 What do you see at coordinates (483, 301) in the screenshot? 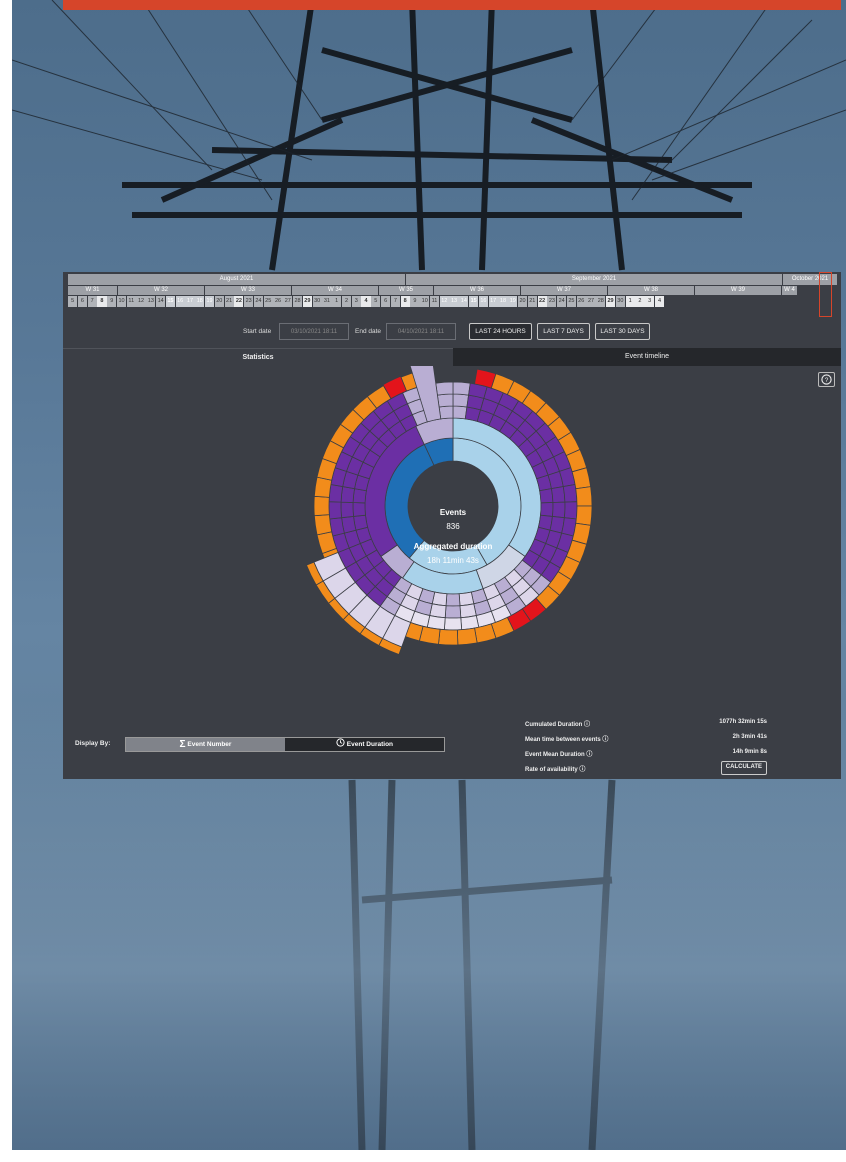
I see `calendar-day: 16` at bounding box center [483, 301].